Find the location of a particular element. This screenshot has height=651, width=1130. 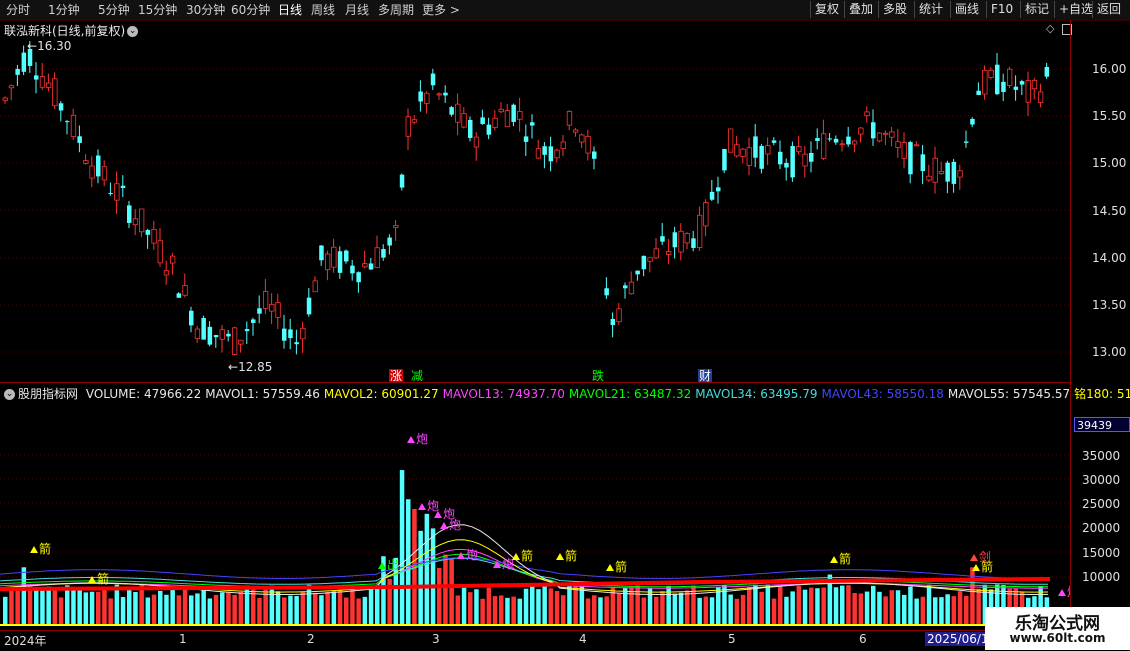

signal-marker: 炮 is located at coordinates (467, 555).